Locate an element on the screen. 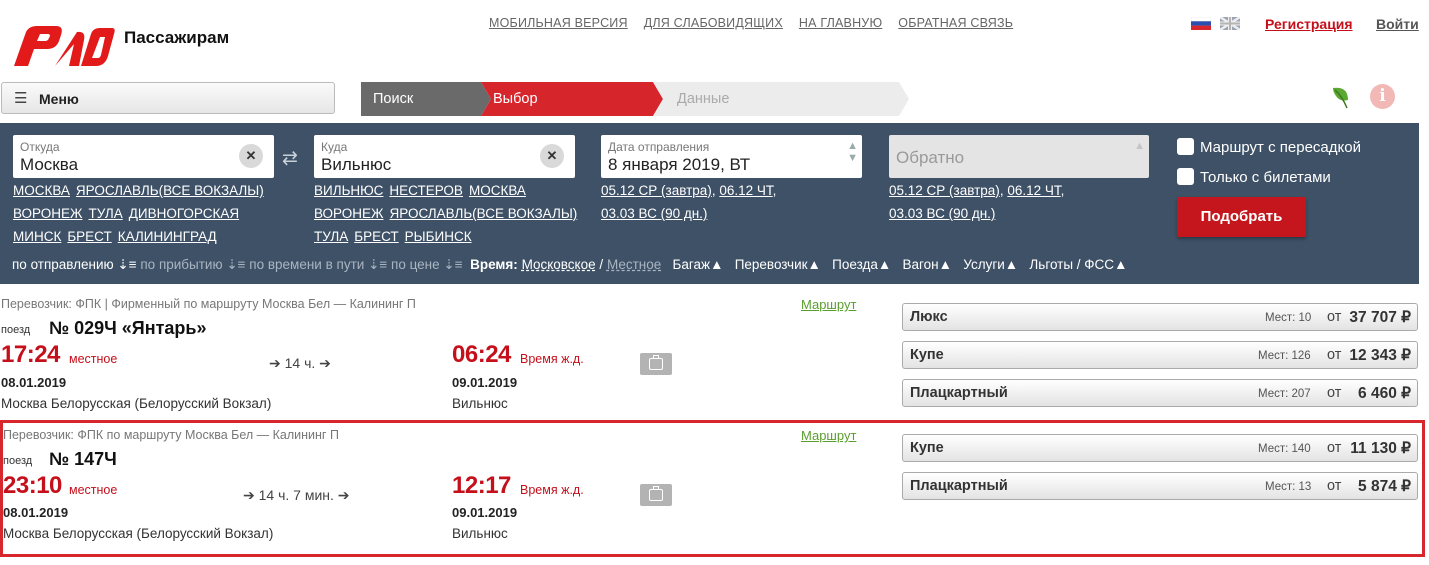 The width and height of the screenshot is (1429, 565). date-field: Дата отправления 8 января 2019, ВТ ▲ ▼ is located at coordinates (731, 156).